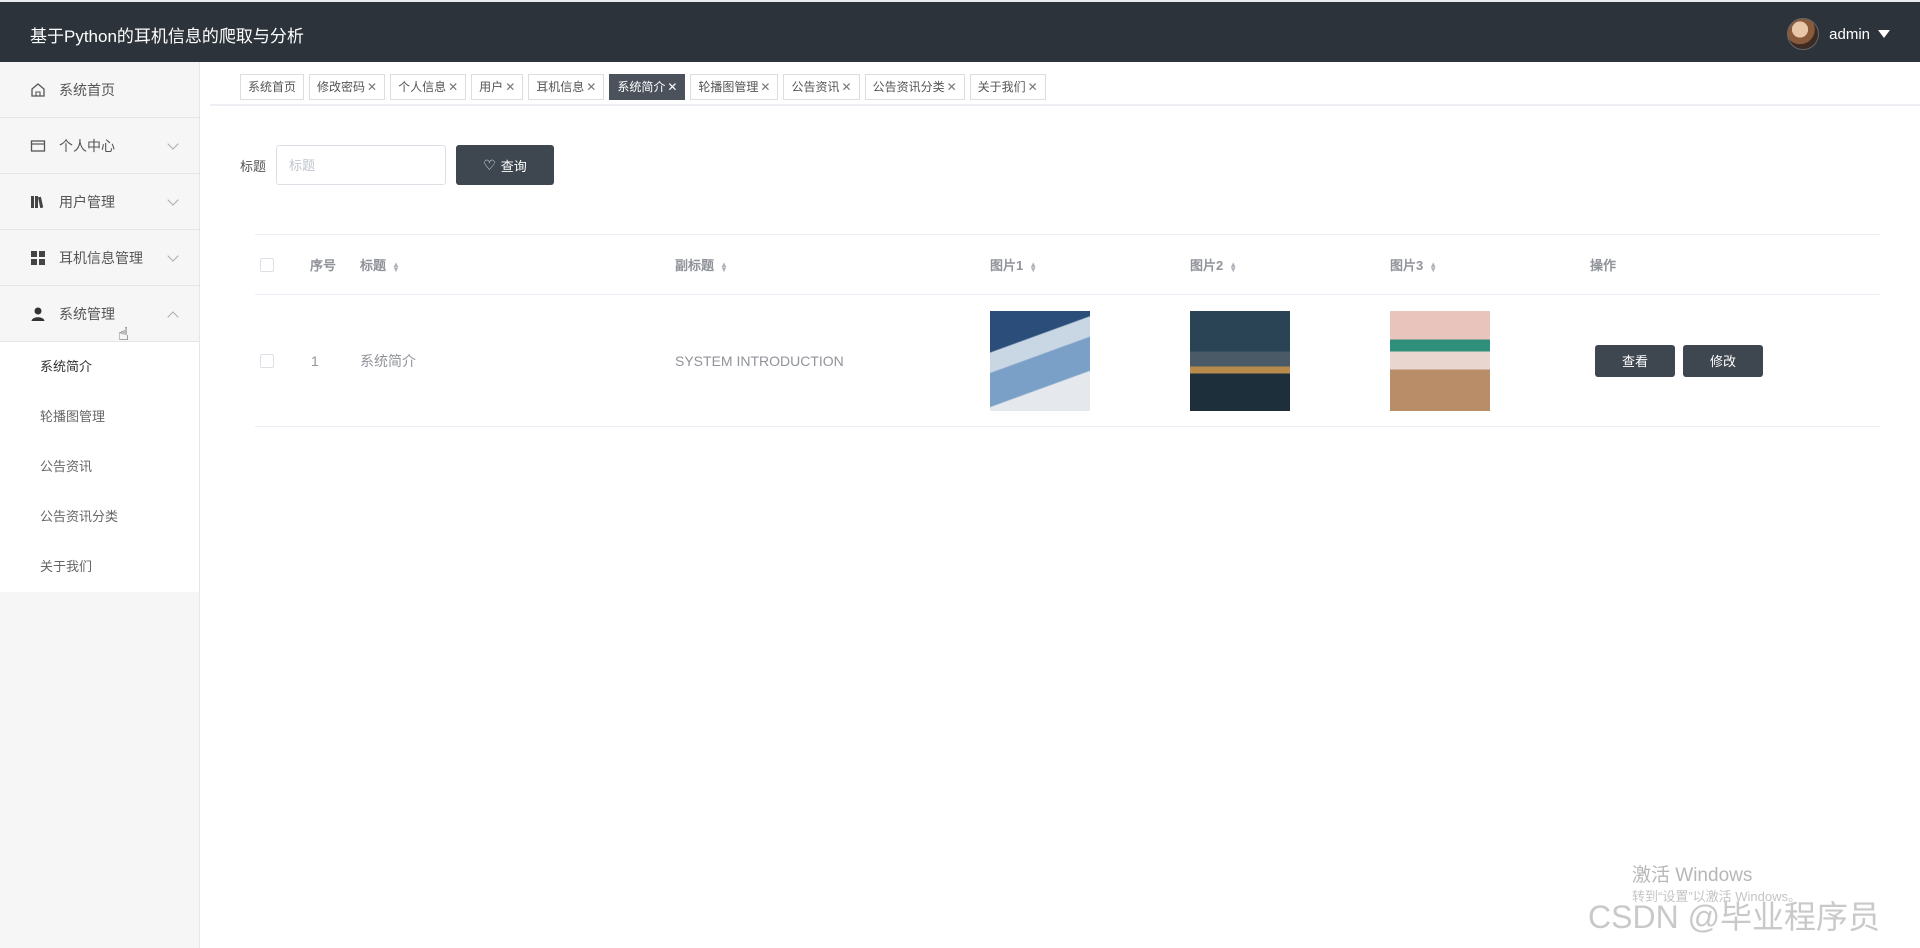  Describe the element at coordinates (734, 87) in the screenshot. I see `tab-carousel: 轮播图管理 ✕` at that location.